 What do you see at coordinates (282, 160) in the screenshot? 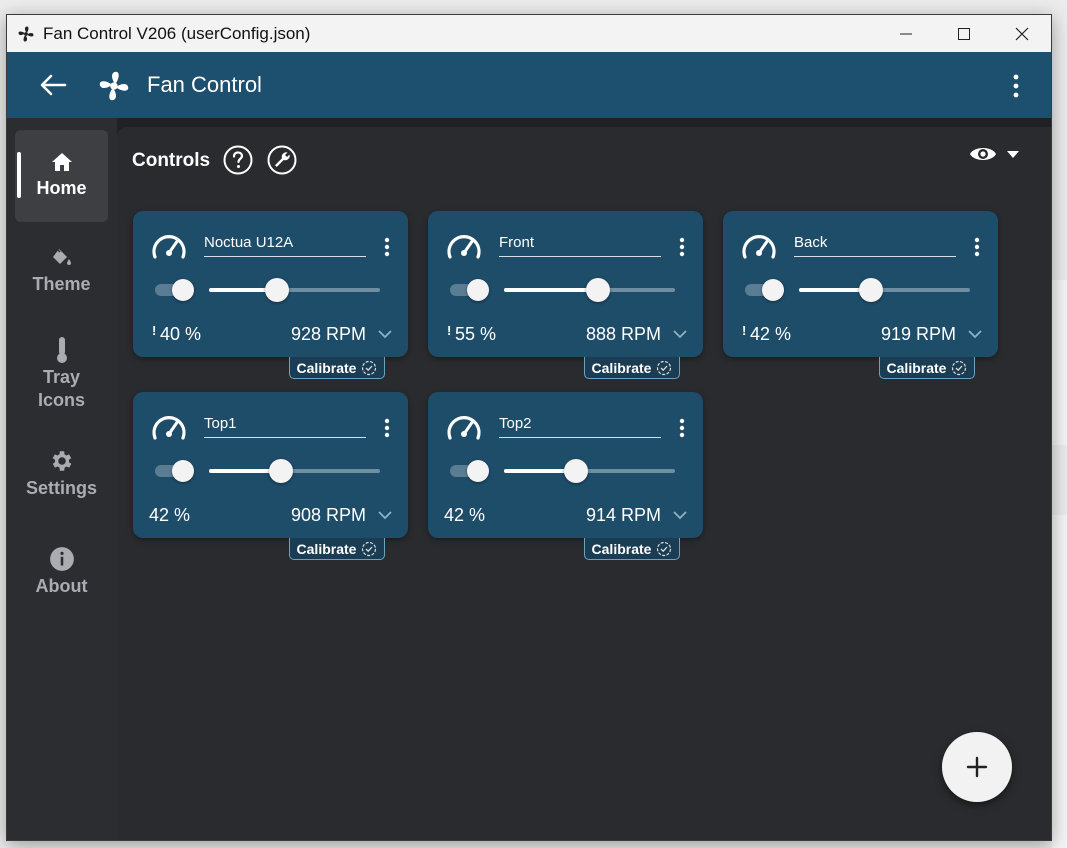
I see `wrench-icon` at bounding box center [282, 160].